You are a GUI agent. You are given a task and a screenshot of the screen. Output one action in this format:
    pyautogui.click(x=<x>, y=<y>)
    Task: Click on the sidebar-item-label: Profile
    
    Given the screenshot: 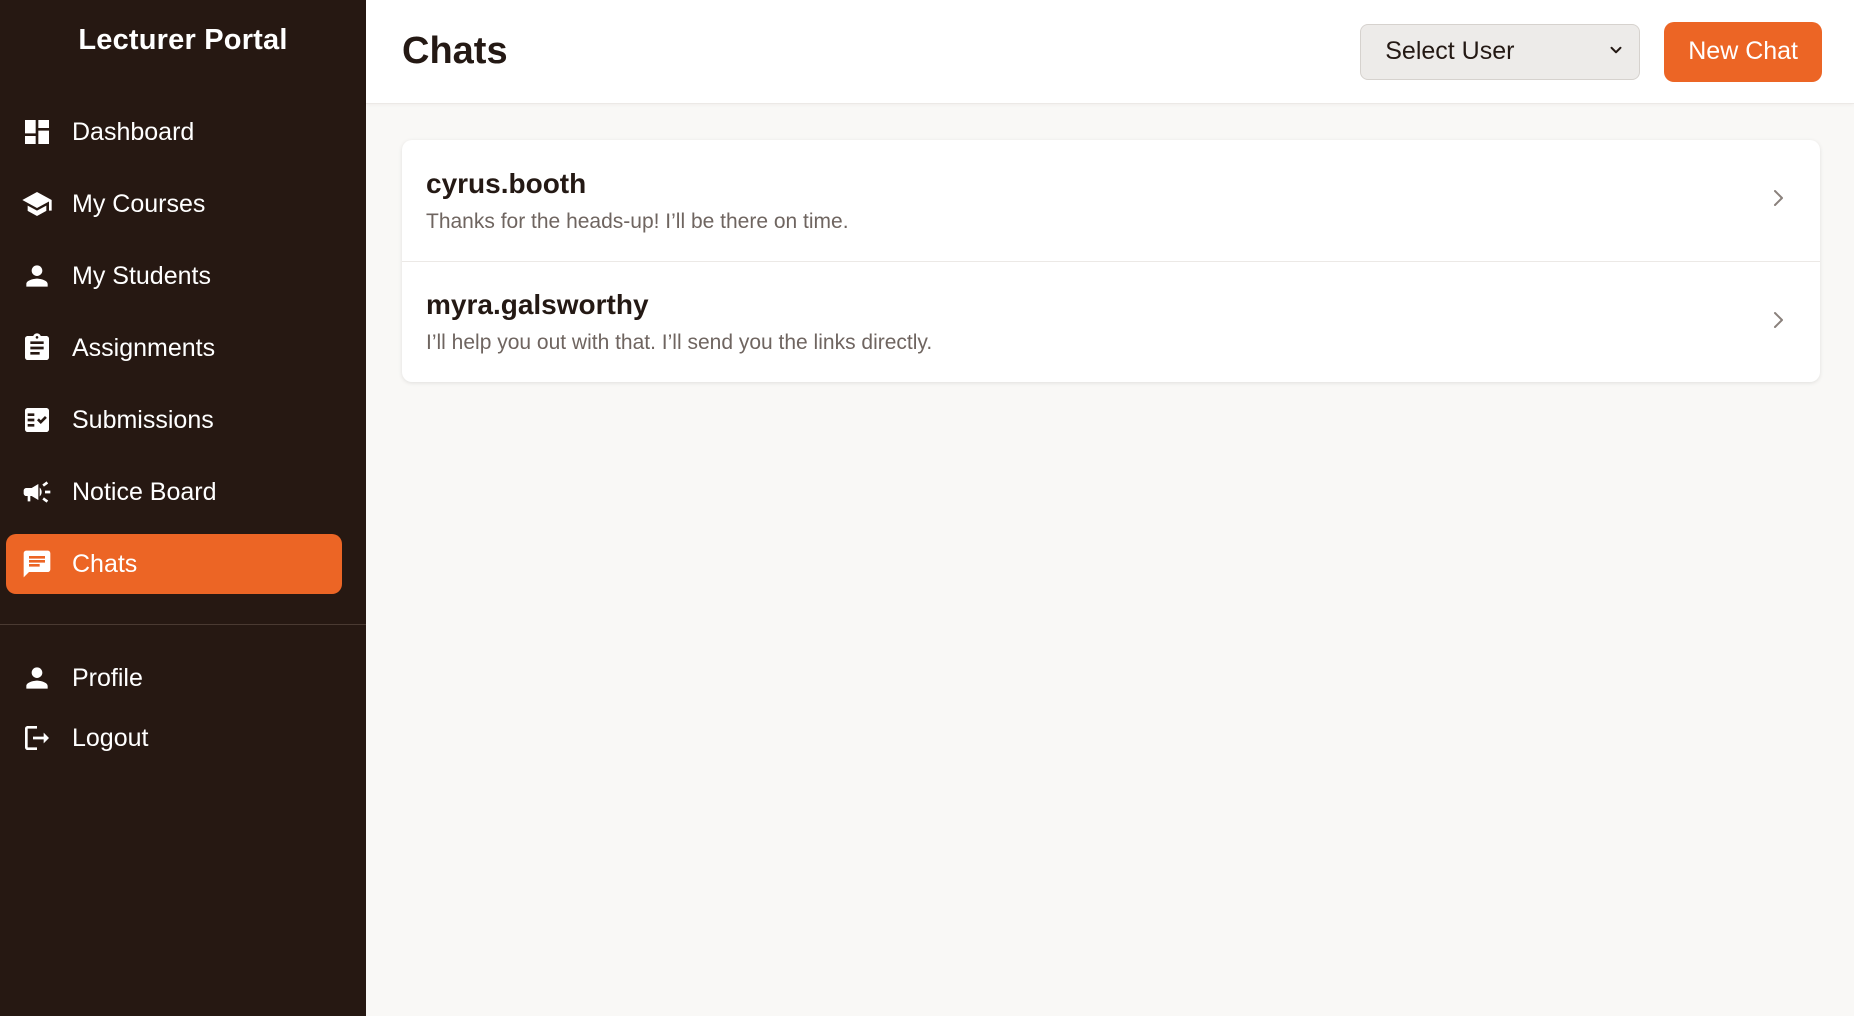 What is the action you would take?
    pyautogui.click(x=107, y=677)
    